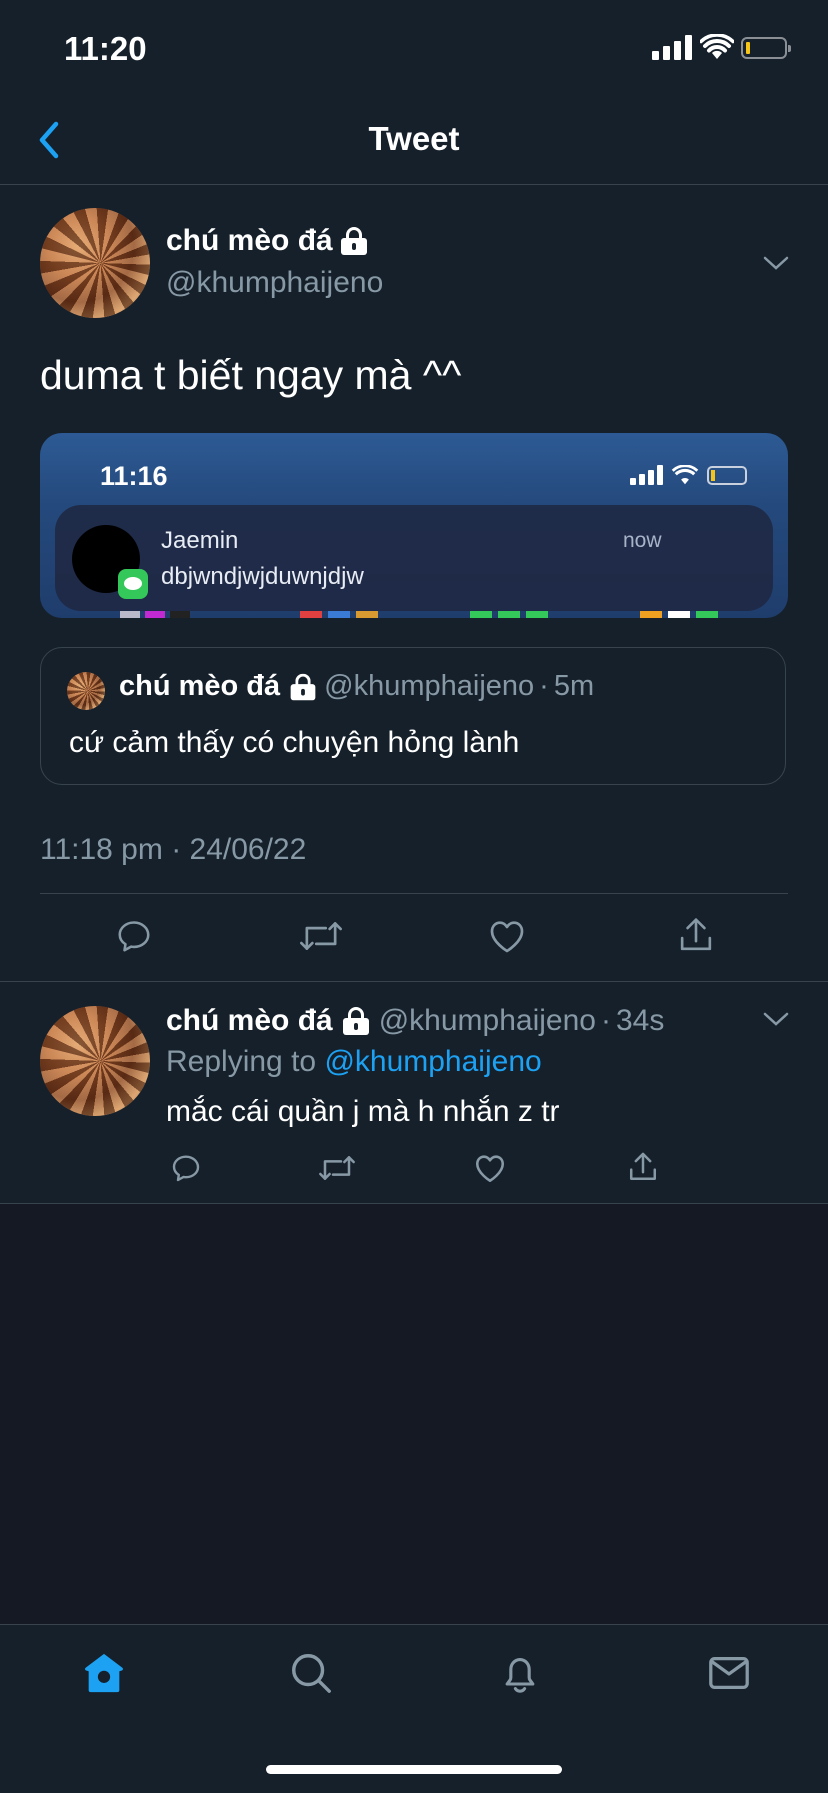  Describe the element at coordinates (414, 558) in the screenshot. I see `notification-card: Jaemin dbjwndjwjduwnjdjw now` at that location.